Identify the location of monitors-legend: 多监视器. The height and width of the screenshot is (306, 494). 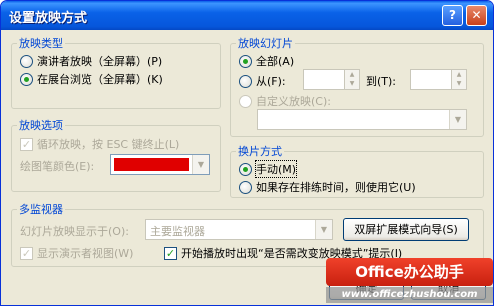
(41, 209).